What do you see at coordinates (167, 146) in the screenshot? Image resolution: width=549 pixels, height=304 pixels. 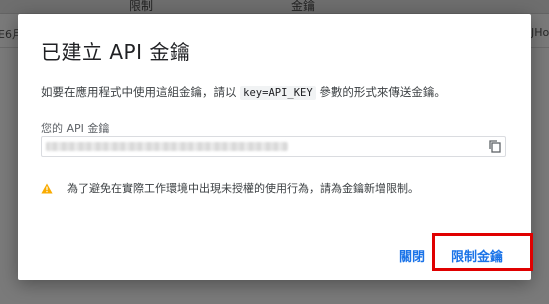 I see `api-key-value-redacted` at bounding box center [167, 146].